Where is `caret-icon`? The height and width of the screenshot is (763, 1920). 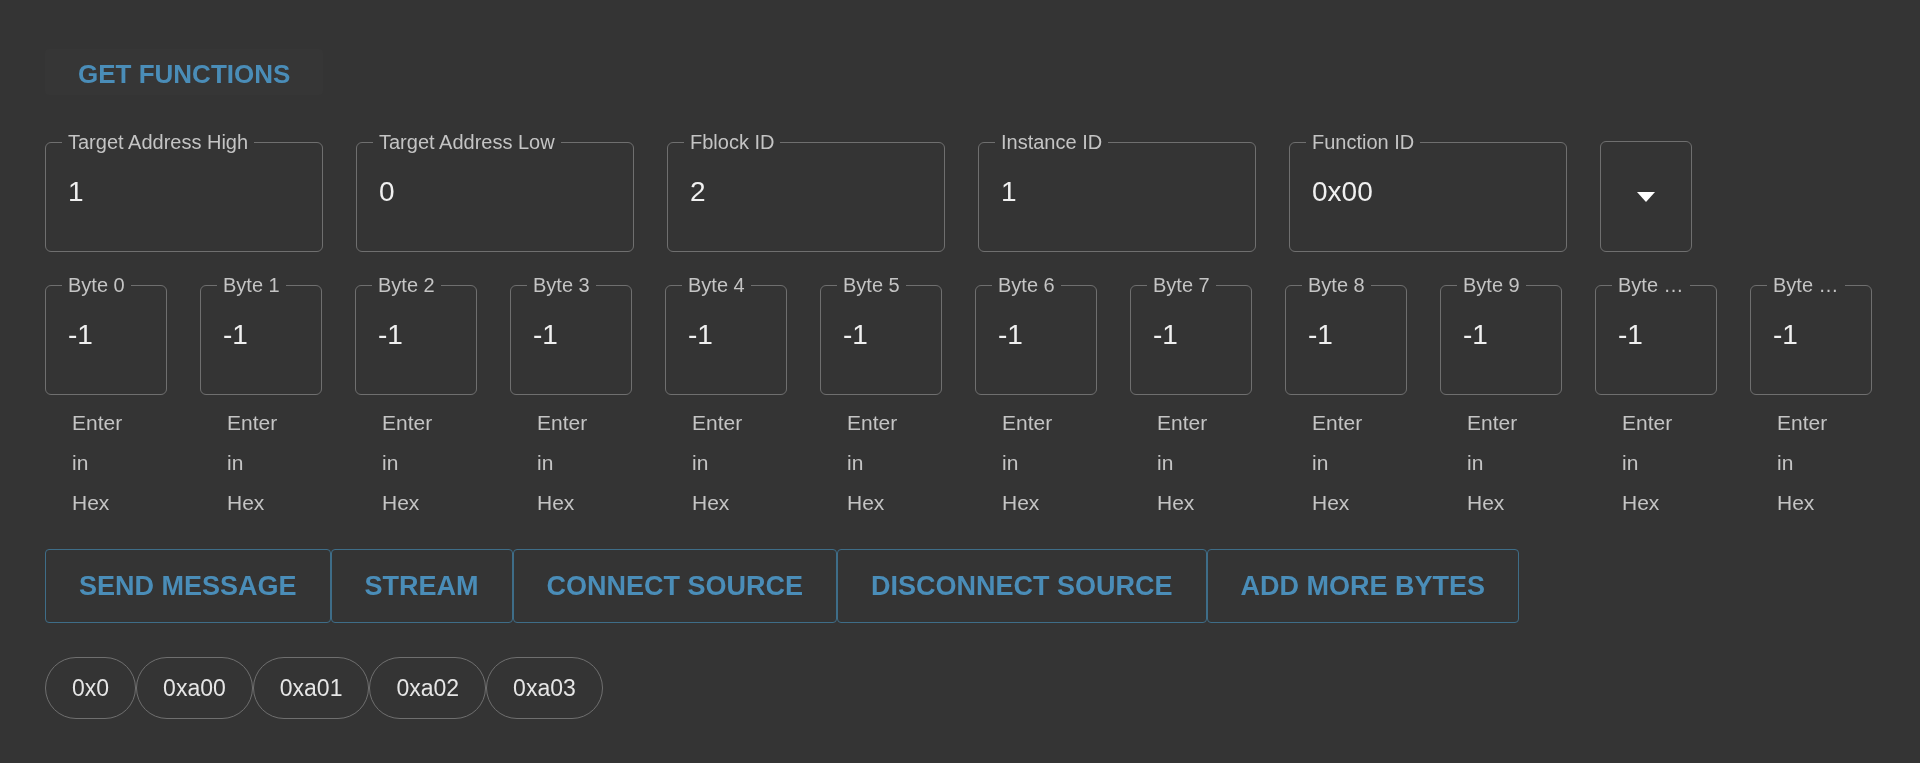
caret-icon is located at coordinates (1646, 196).